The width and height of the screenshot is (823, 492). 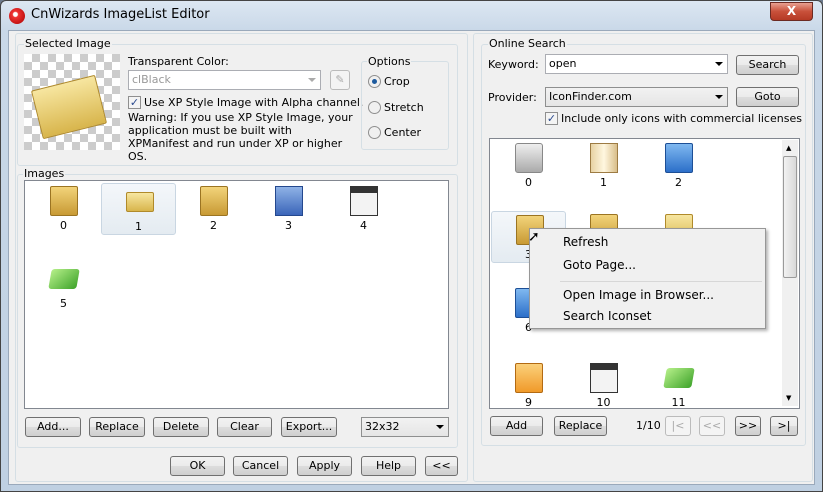 What do you see at coordinates (788, 148) in the screenshot?
I see `scroll-up-icon: ▲` at bounding box center [788, 148].